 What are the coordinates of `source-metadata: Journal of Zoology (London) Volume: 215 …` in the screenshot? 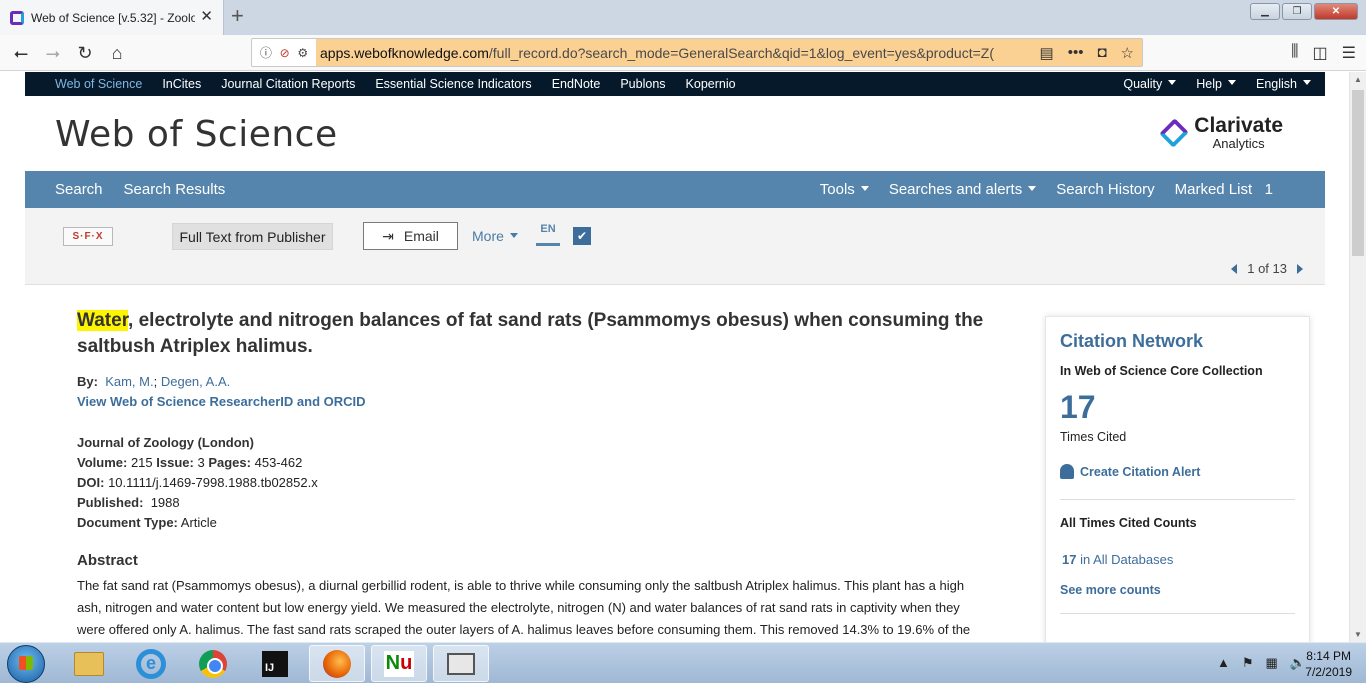 It's located at (537, 483).